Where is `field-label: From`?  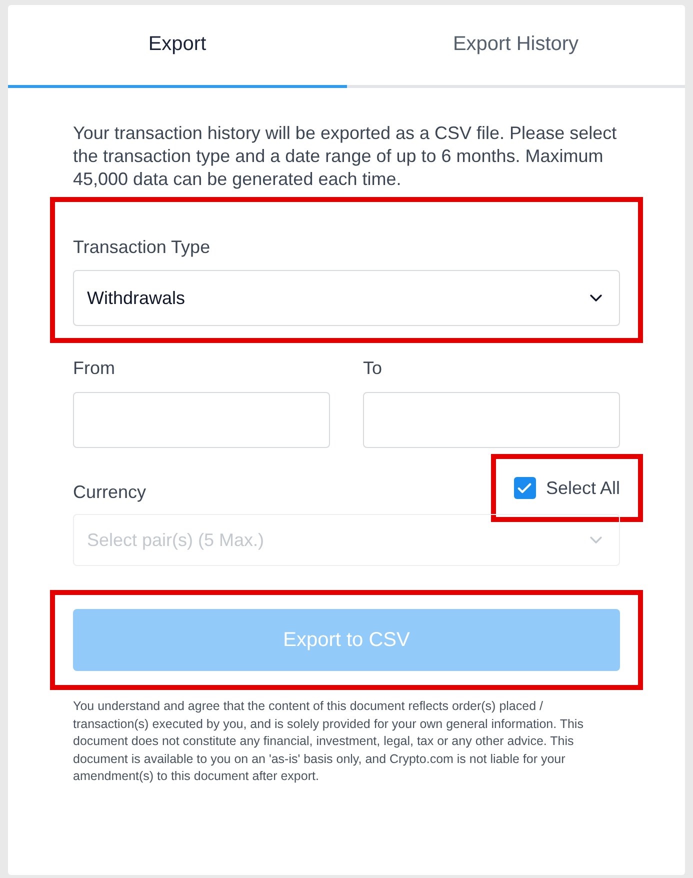 field-label: From is located at coordinates (94, 368).